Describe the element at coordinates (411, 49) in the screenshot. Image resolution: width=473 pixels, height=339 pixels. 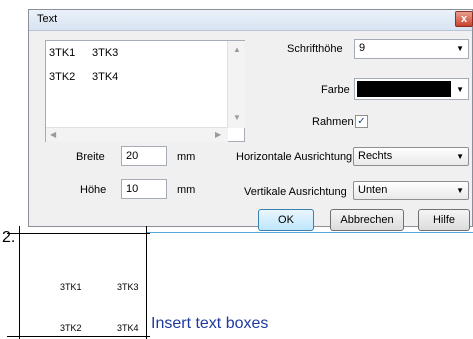
I see `schrifthoehe-select: 9 ▼` at that location.